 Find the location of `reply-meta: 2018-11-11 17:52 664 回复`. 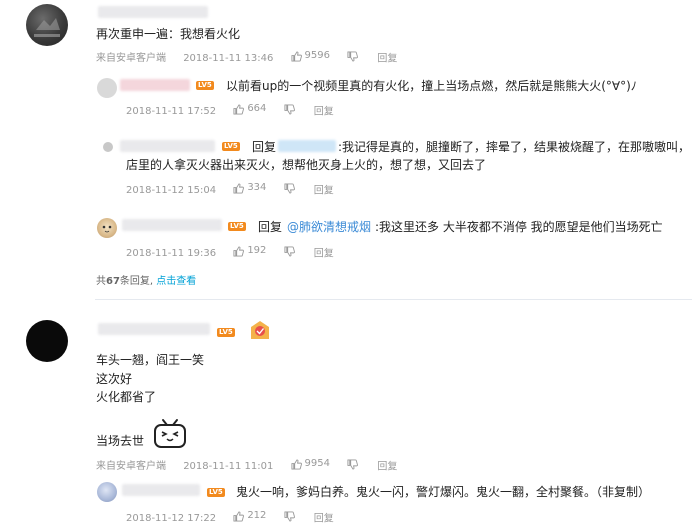

reply-meta: 2018-11-11 17:52 664 回复 is located at coordinates (230, 111).